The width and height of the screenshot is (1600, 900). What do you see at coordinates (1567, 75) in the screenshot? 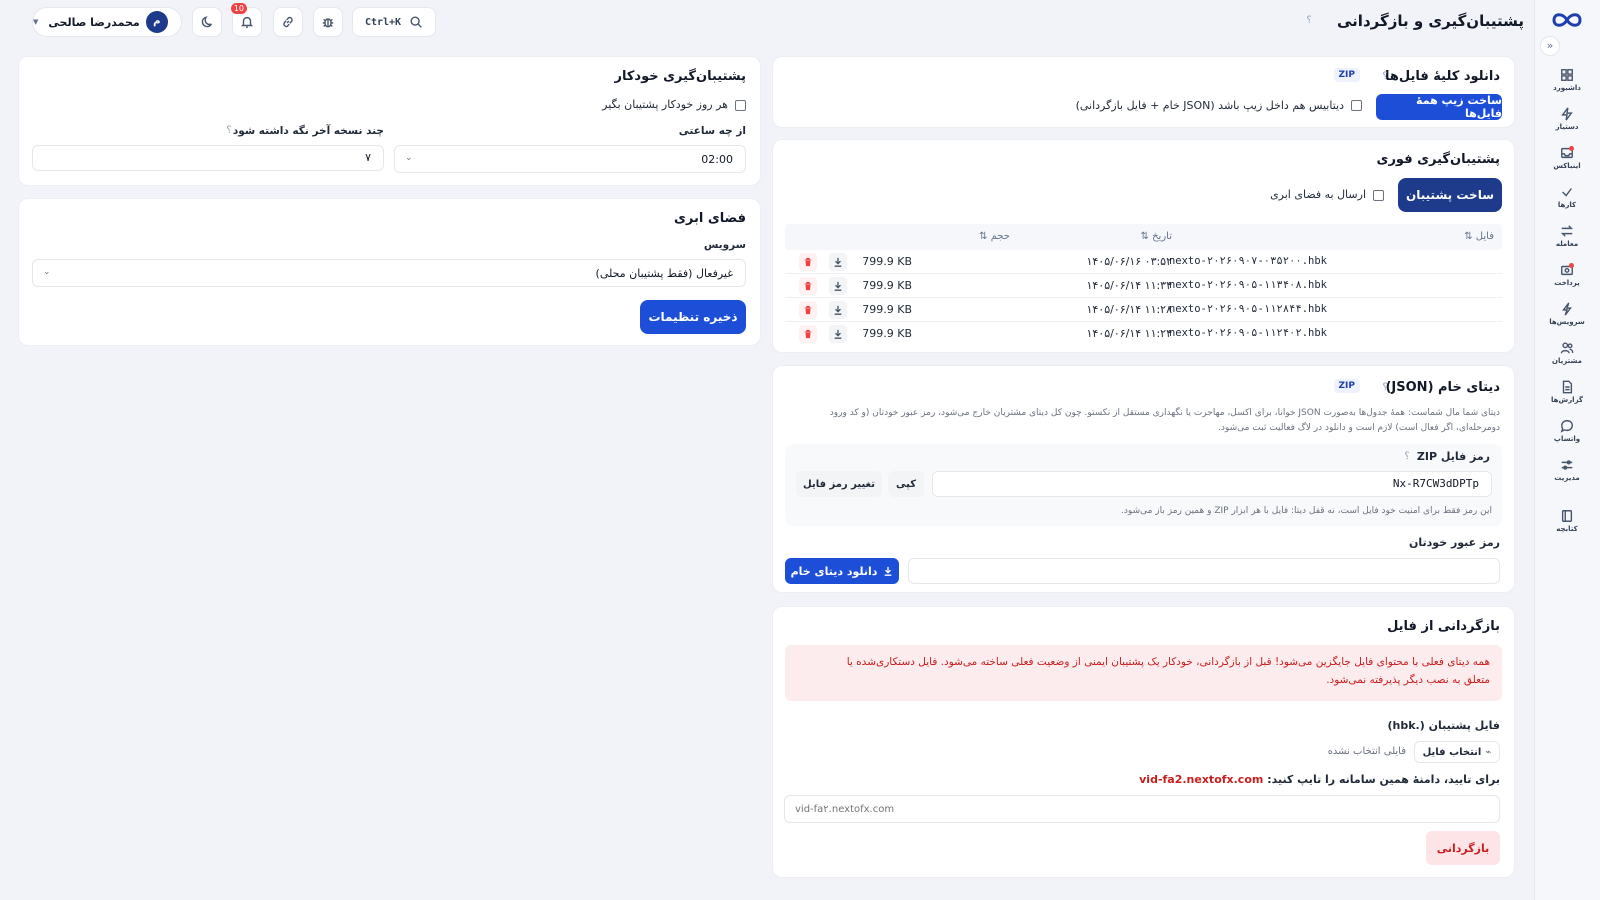
I see `grid-icon` at bounding box center [1567, 75].